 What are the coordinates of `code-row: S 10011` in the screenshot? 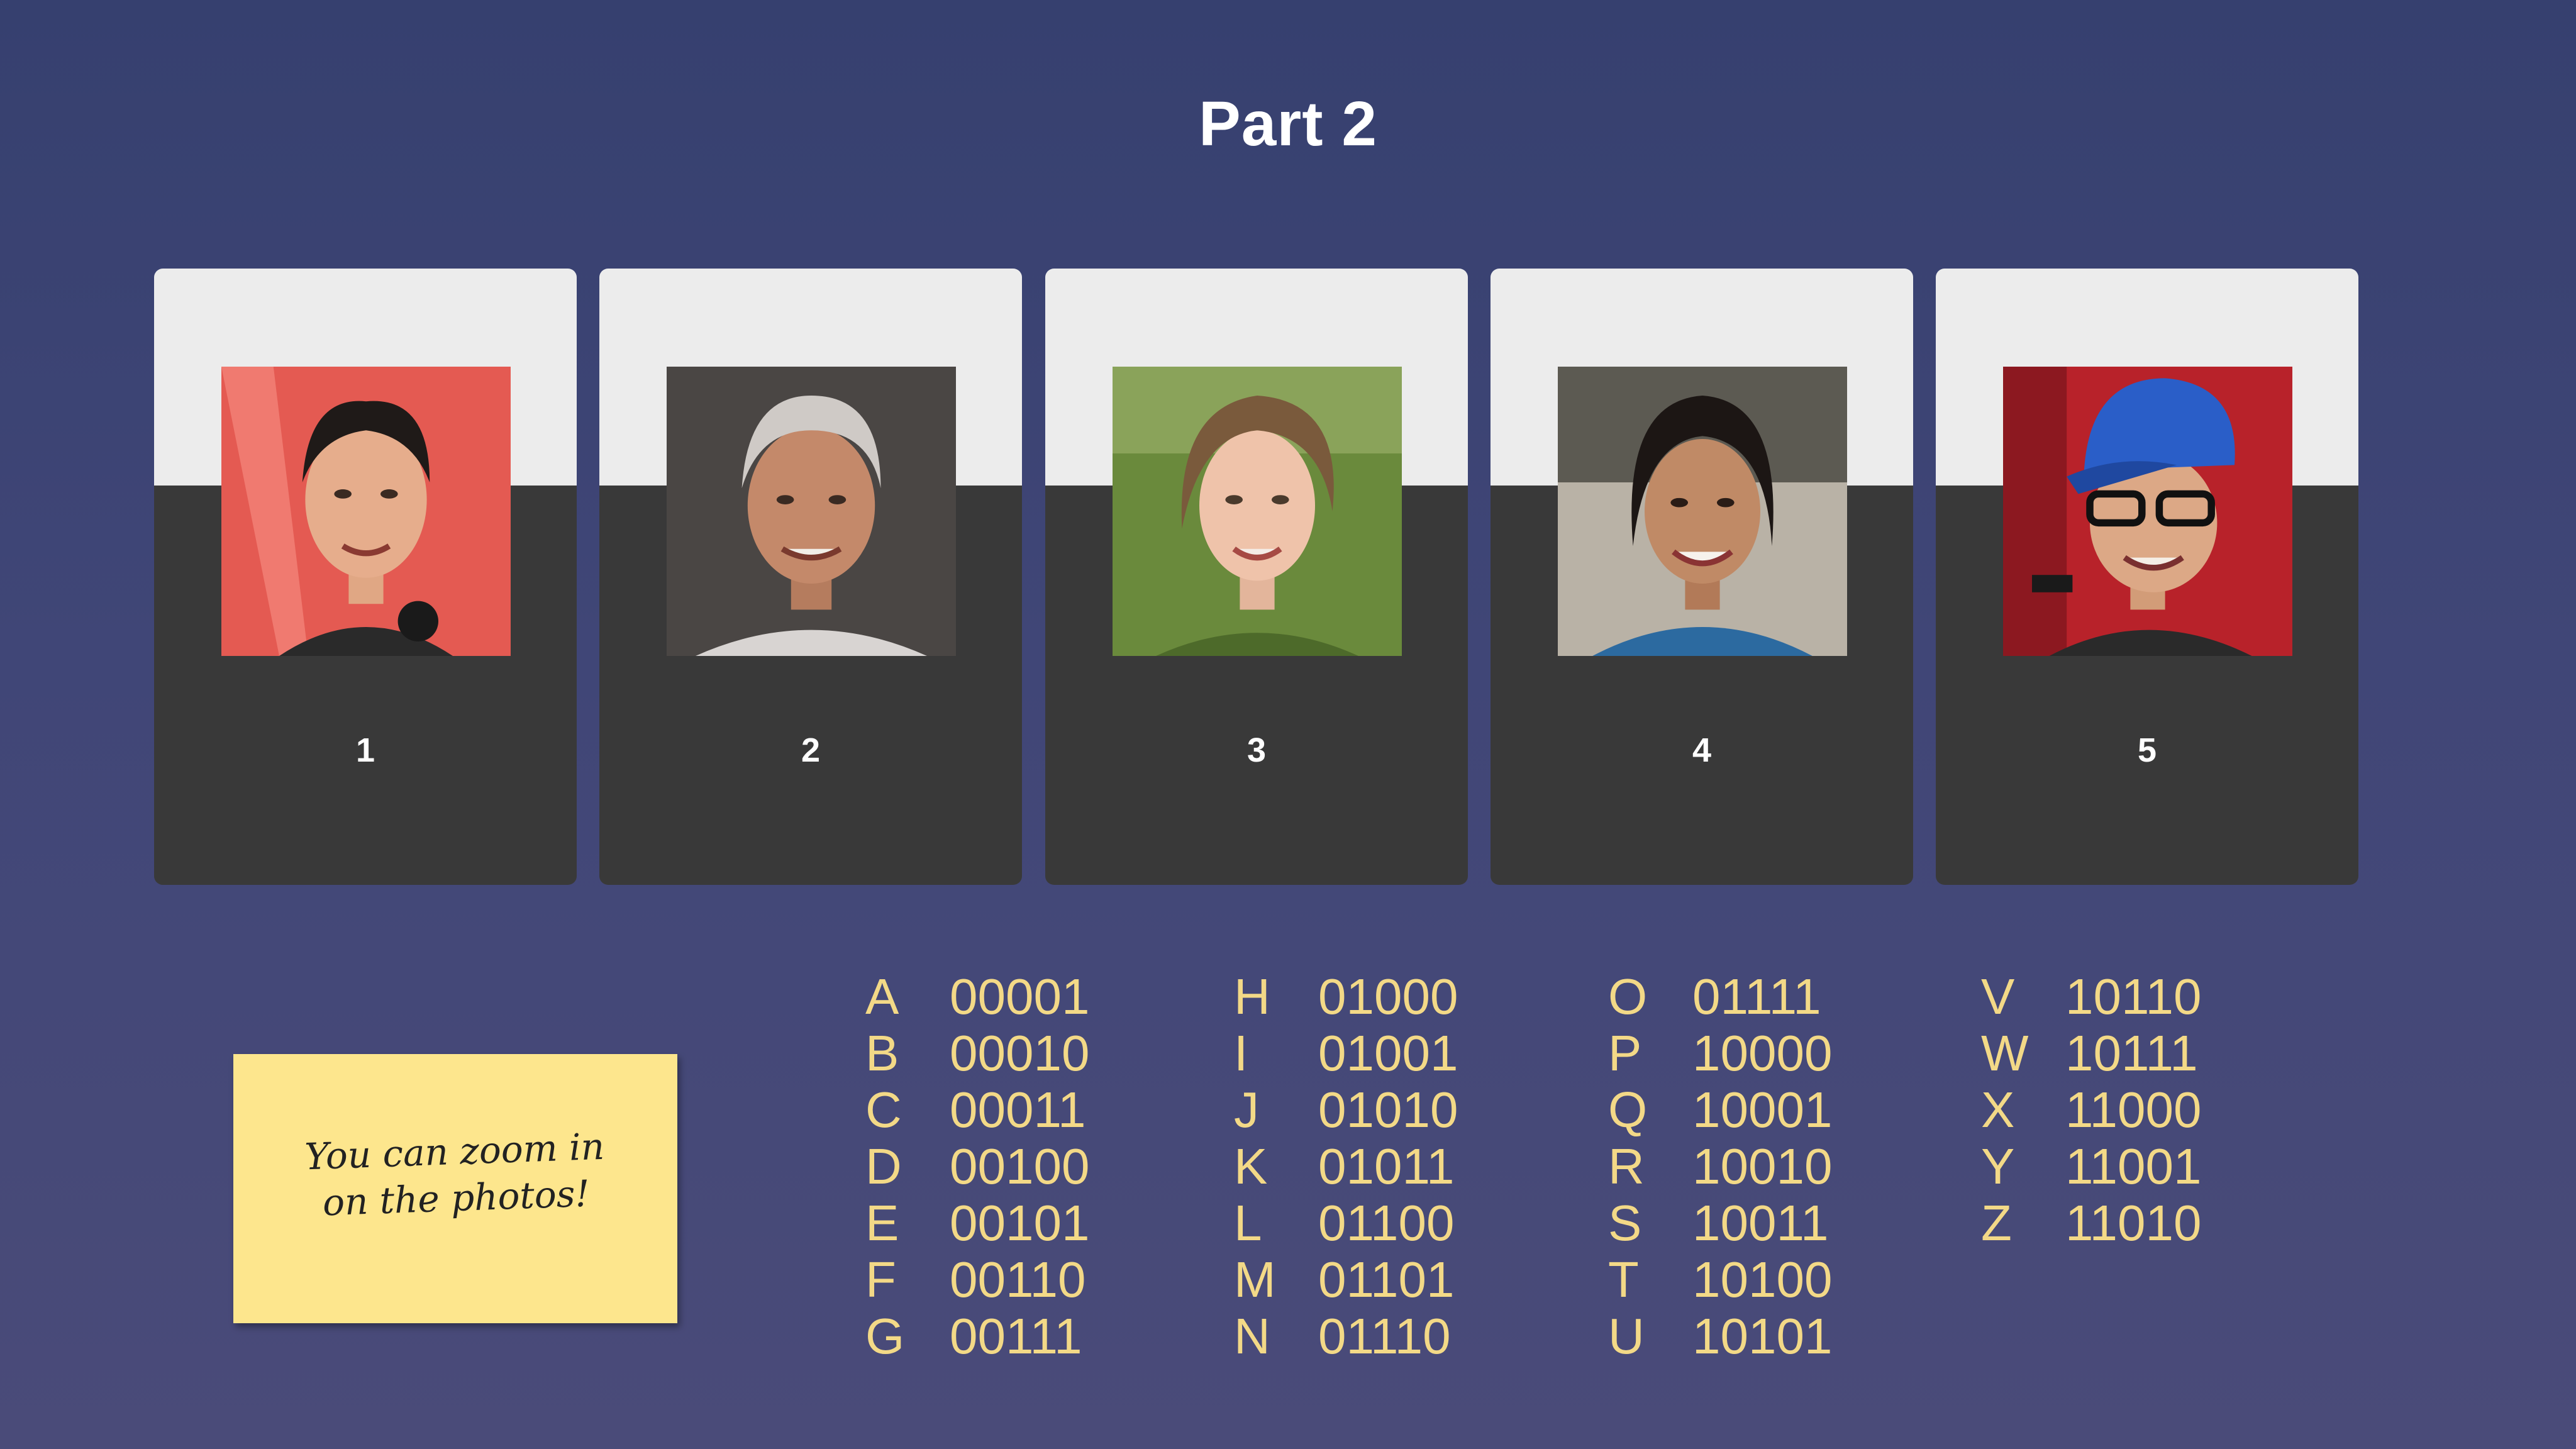 It's located at (1720, 1223).